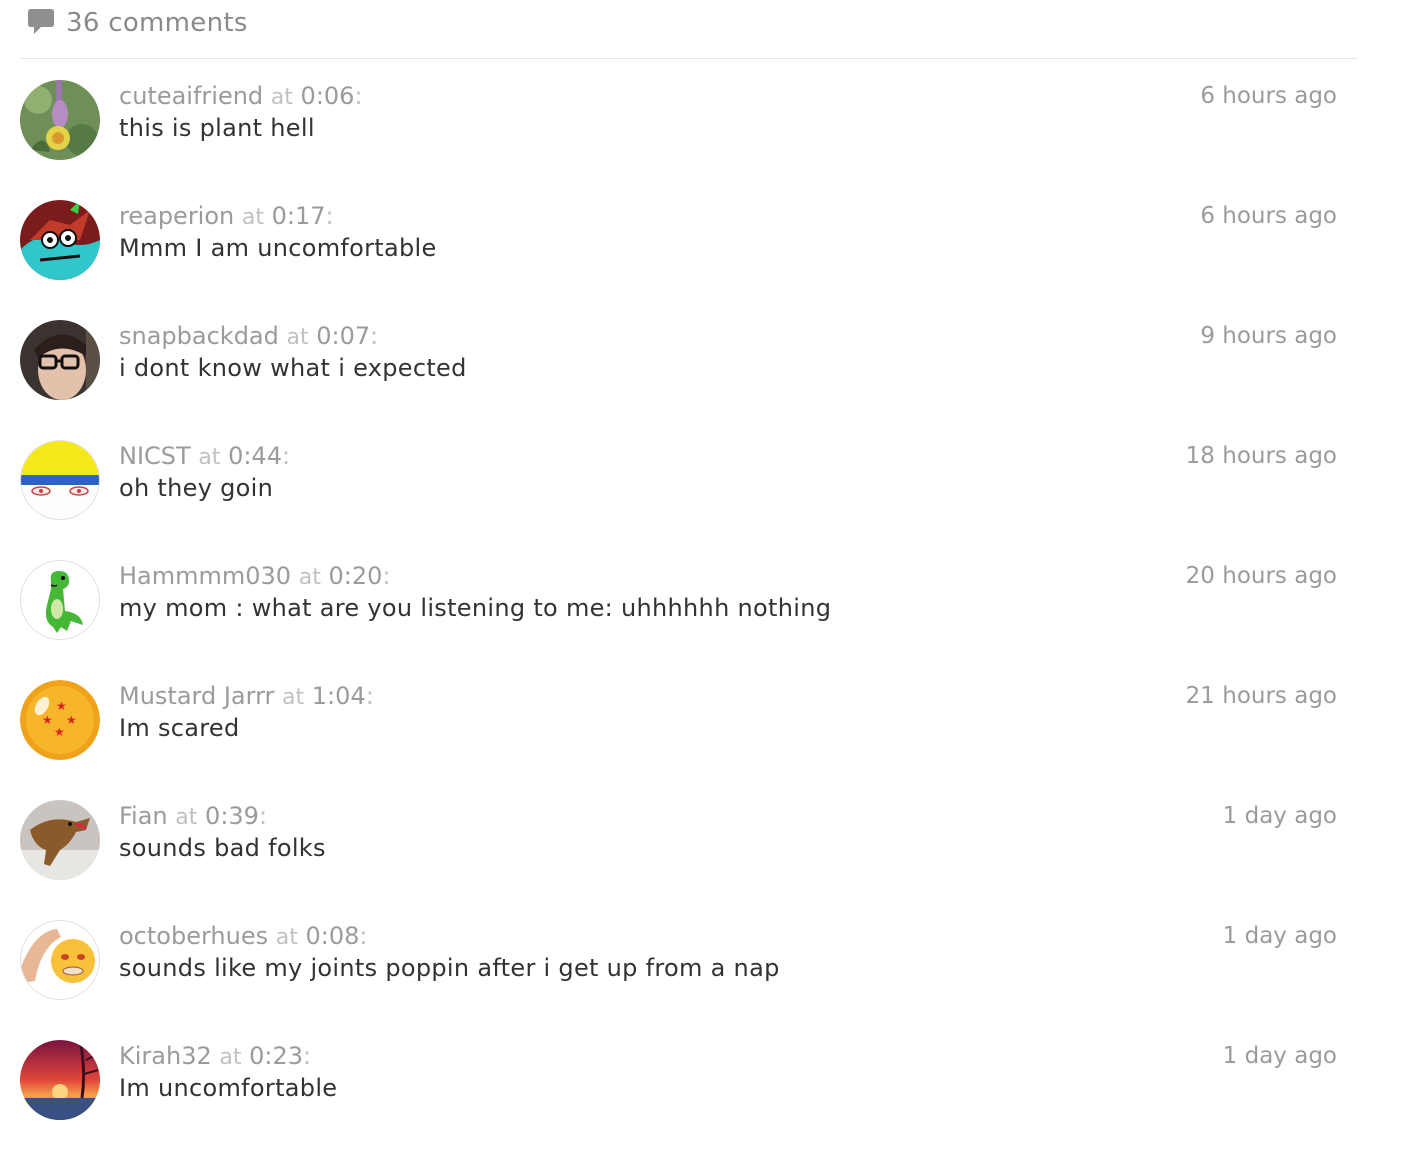 The width and height of the screenshot is (1402, 1150). I want to click on comment-username: Mustard Jarrr, so click(196, 696).